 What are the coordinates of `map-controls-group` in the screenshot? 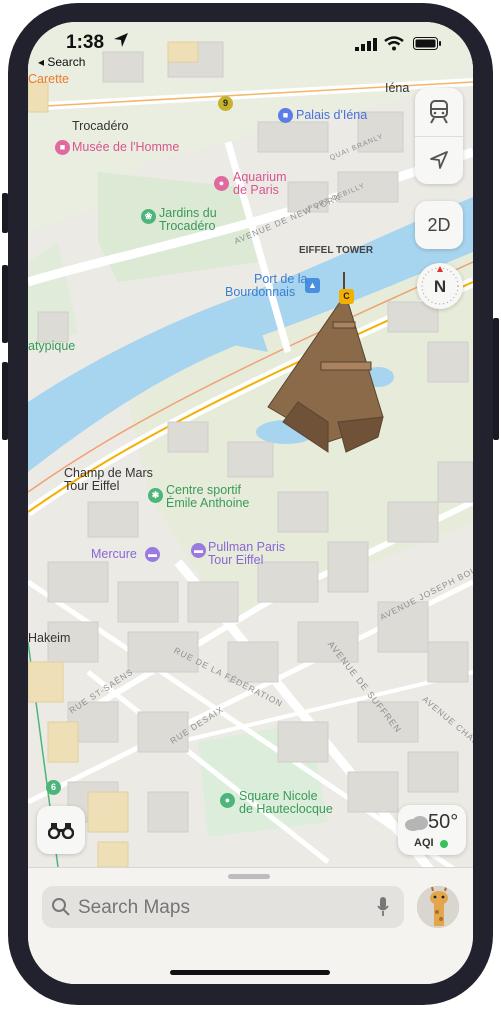 It's located at (439, 136).